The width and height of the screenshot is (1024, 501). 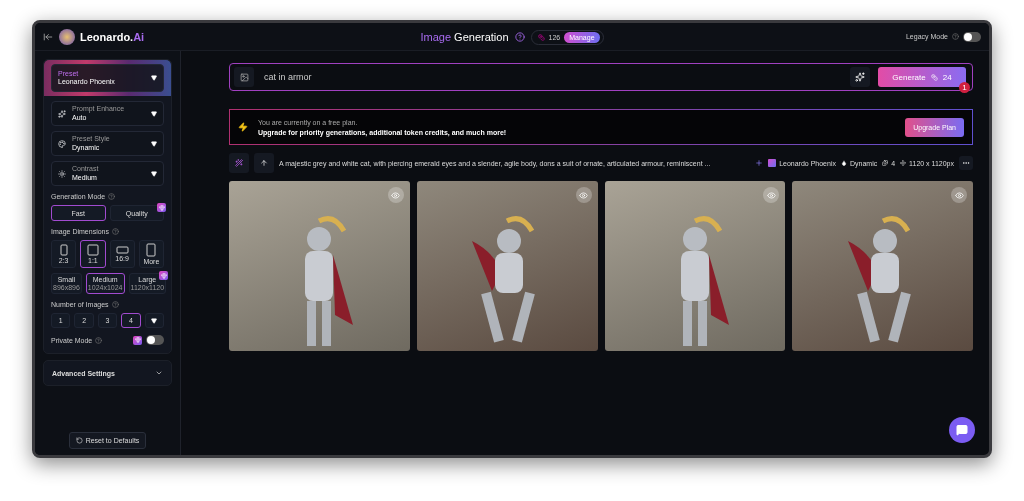 I want to click on chat-button, so click(x=962, y=430).